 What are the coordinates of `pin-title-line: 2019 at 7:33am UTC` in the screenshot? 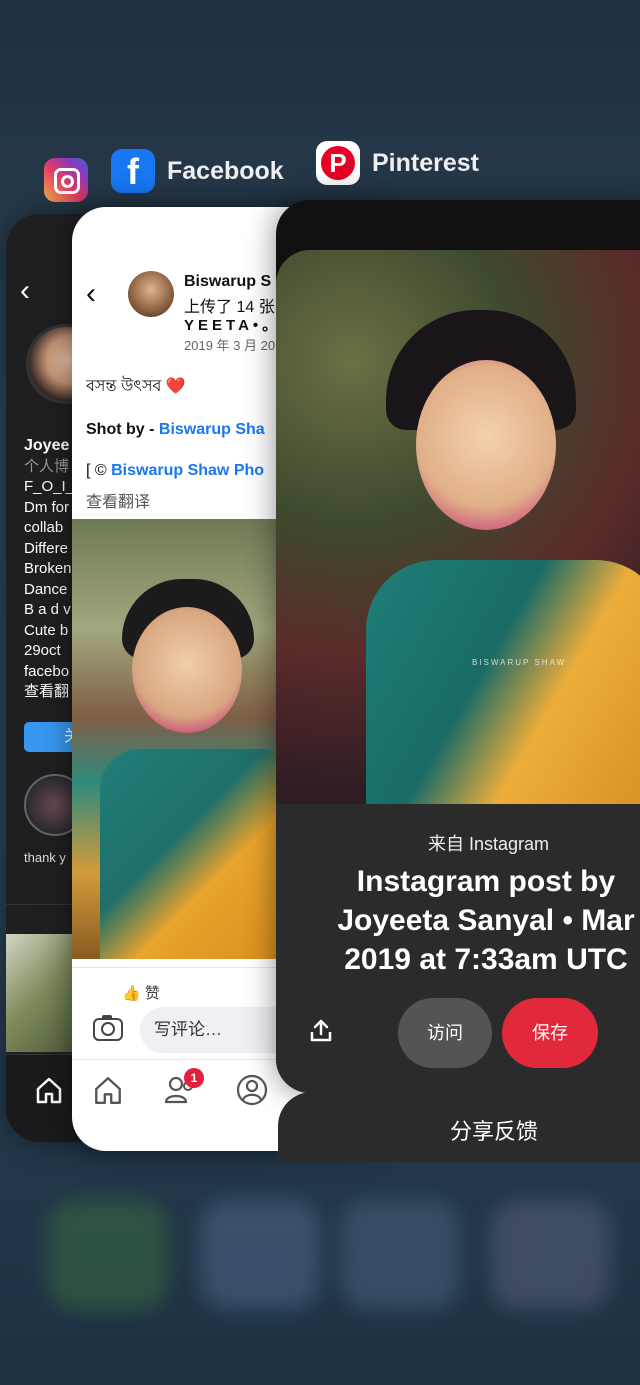 It's located at (486, 959).